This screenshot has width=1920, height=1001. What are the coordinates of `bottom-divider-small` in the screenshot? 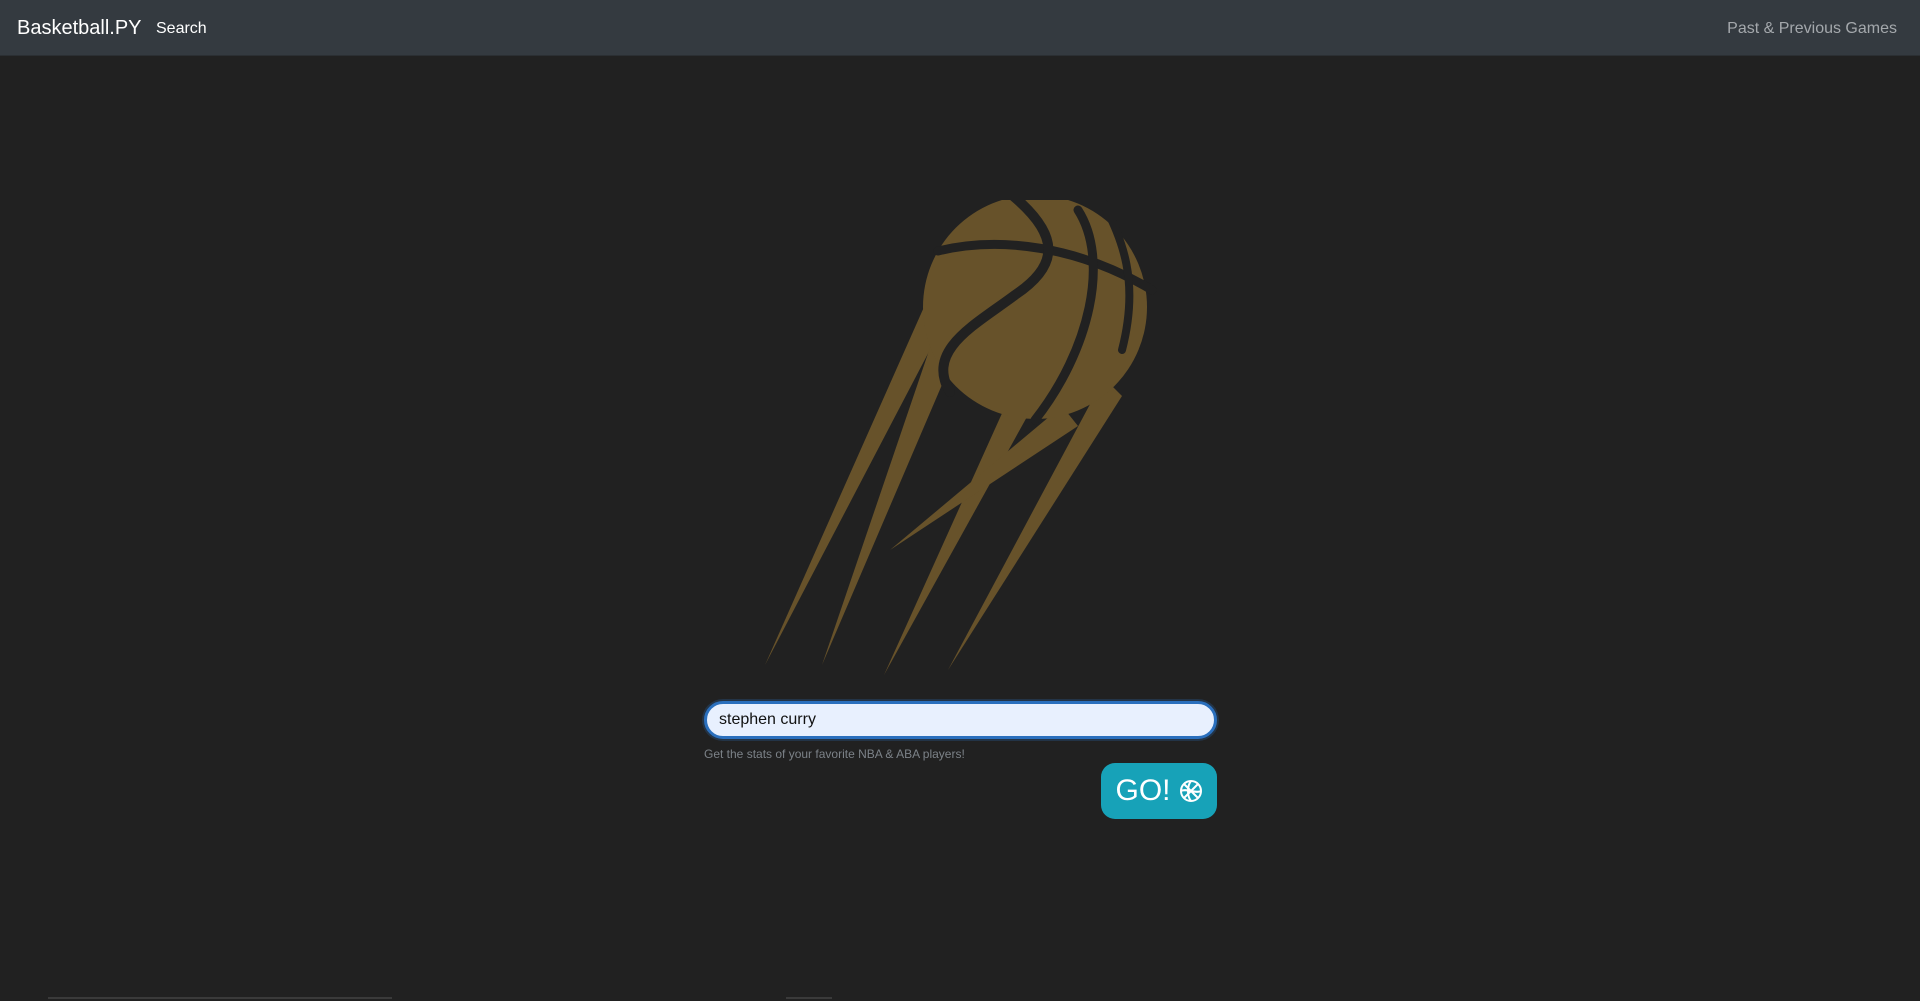 It's located at (809, 998).